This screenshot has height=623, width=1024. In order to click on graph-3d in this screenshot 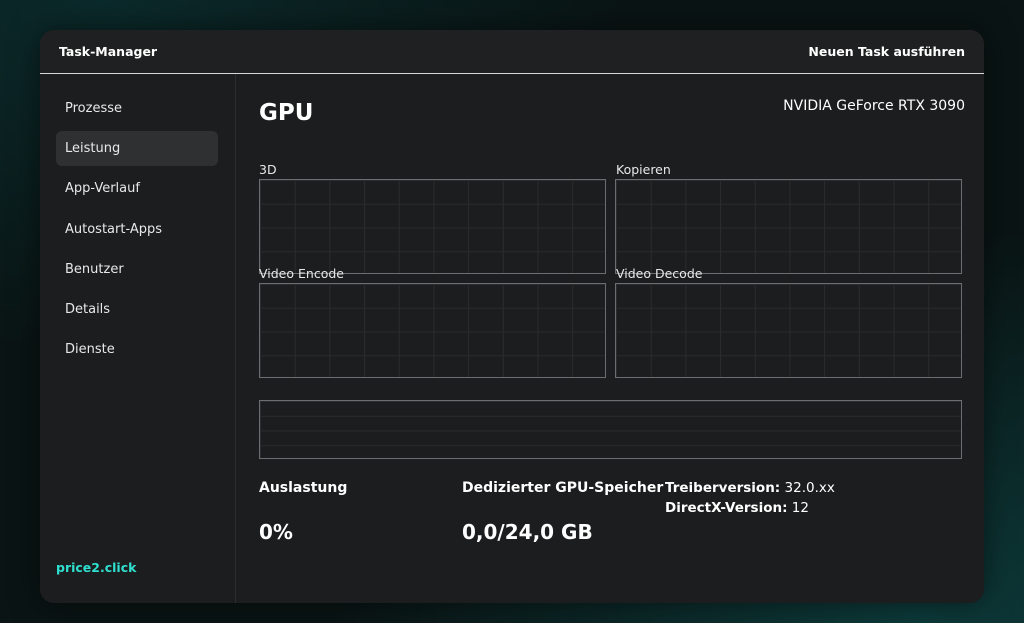, I will do `click(432, 226)`.